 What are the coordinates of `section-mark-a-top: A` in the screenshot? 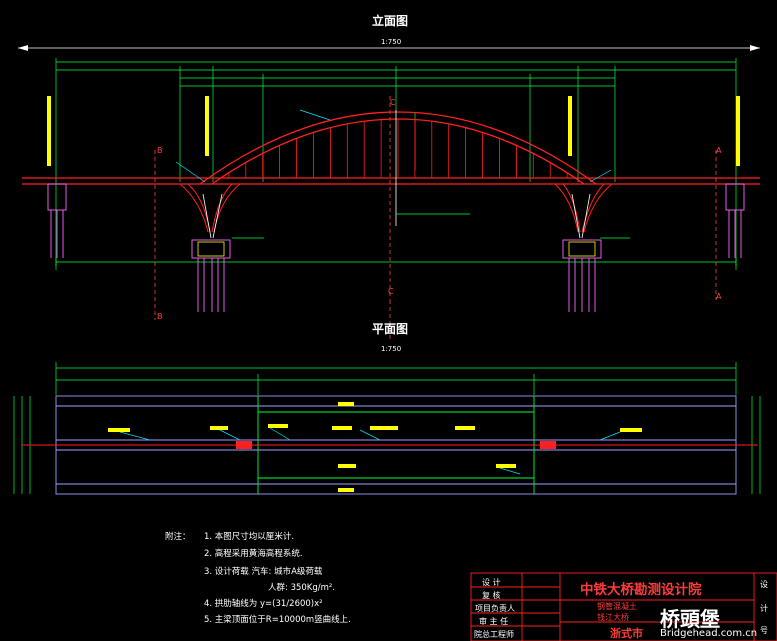 It's located at (719, 150).